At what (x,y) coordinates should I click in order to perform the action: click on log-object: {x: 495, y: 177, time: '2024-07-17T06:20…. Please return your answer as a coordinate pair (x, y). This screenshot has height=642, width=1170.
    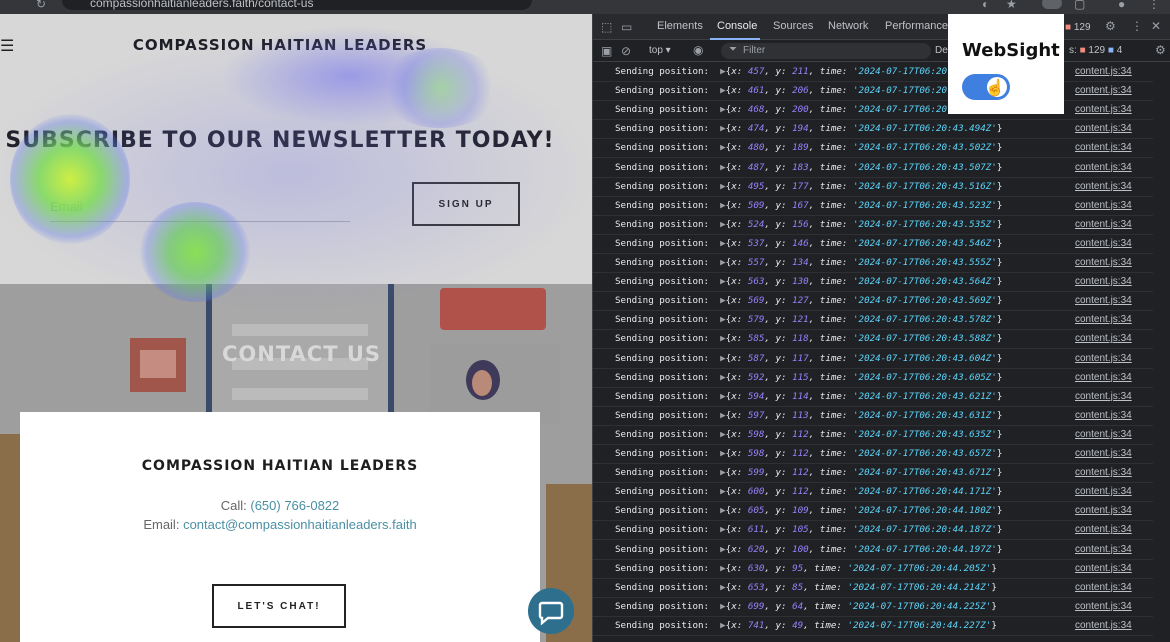
    Looking at the image, I should click on (864, 186).